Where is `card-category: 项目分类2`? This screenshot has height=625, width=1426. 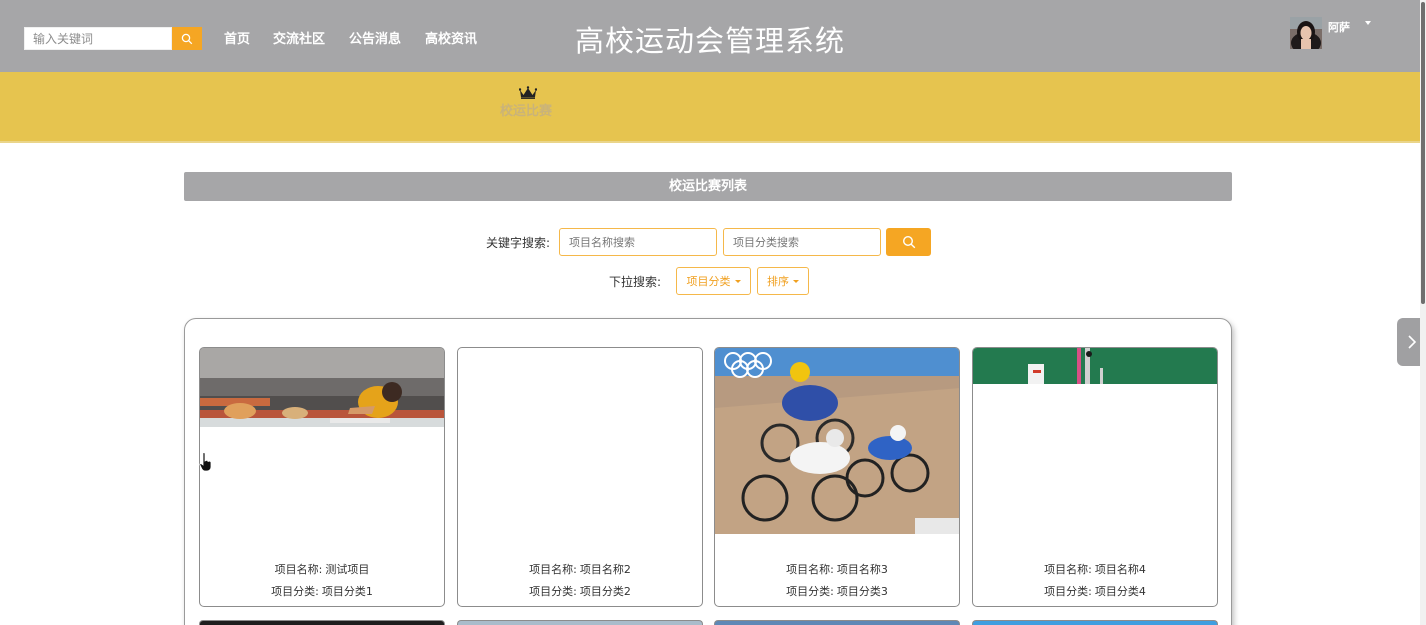 card-category: 项目分类2 is located at coordinates (605, 591).